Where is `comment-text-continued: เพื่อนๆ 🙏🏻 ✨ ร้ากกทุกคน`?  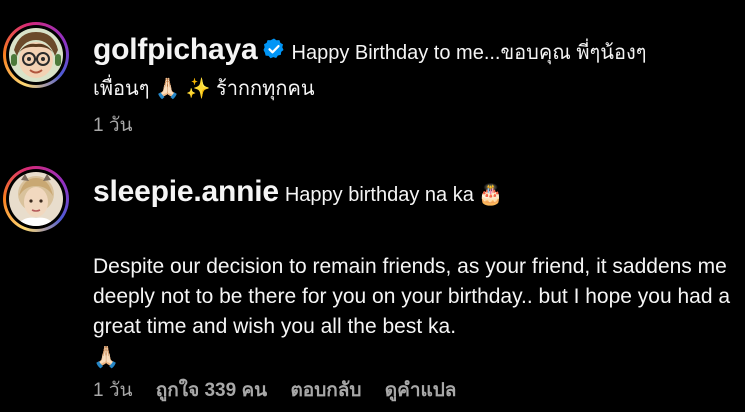 comment-text-continued: เพื่อนๆ 🙏🏻 ✨ ร้ากกทุกคน is located at coordinates (204, 88).